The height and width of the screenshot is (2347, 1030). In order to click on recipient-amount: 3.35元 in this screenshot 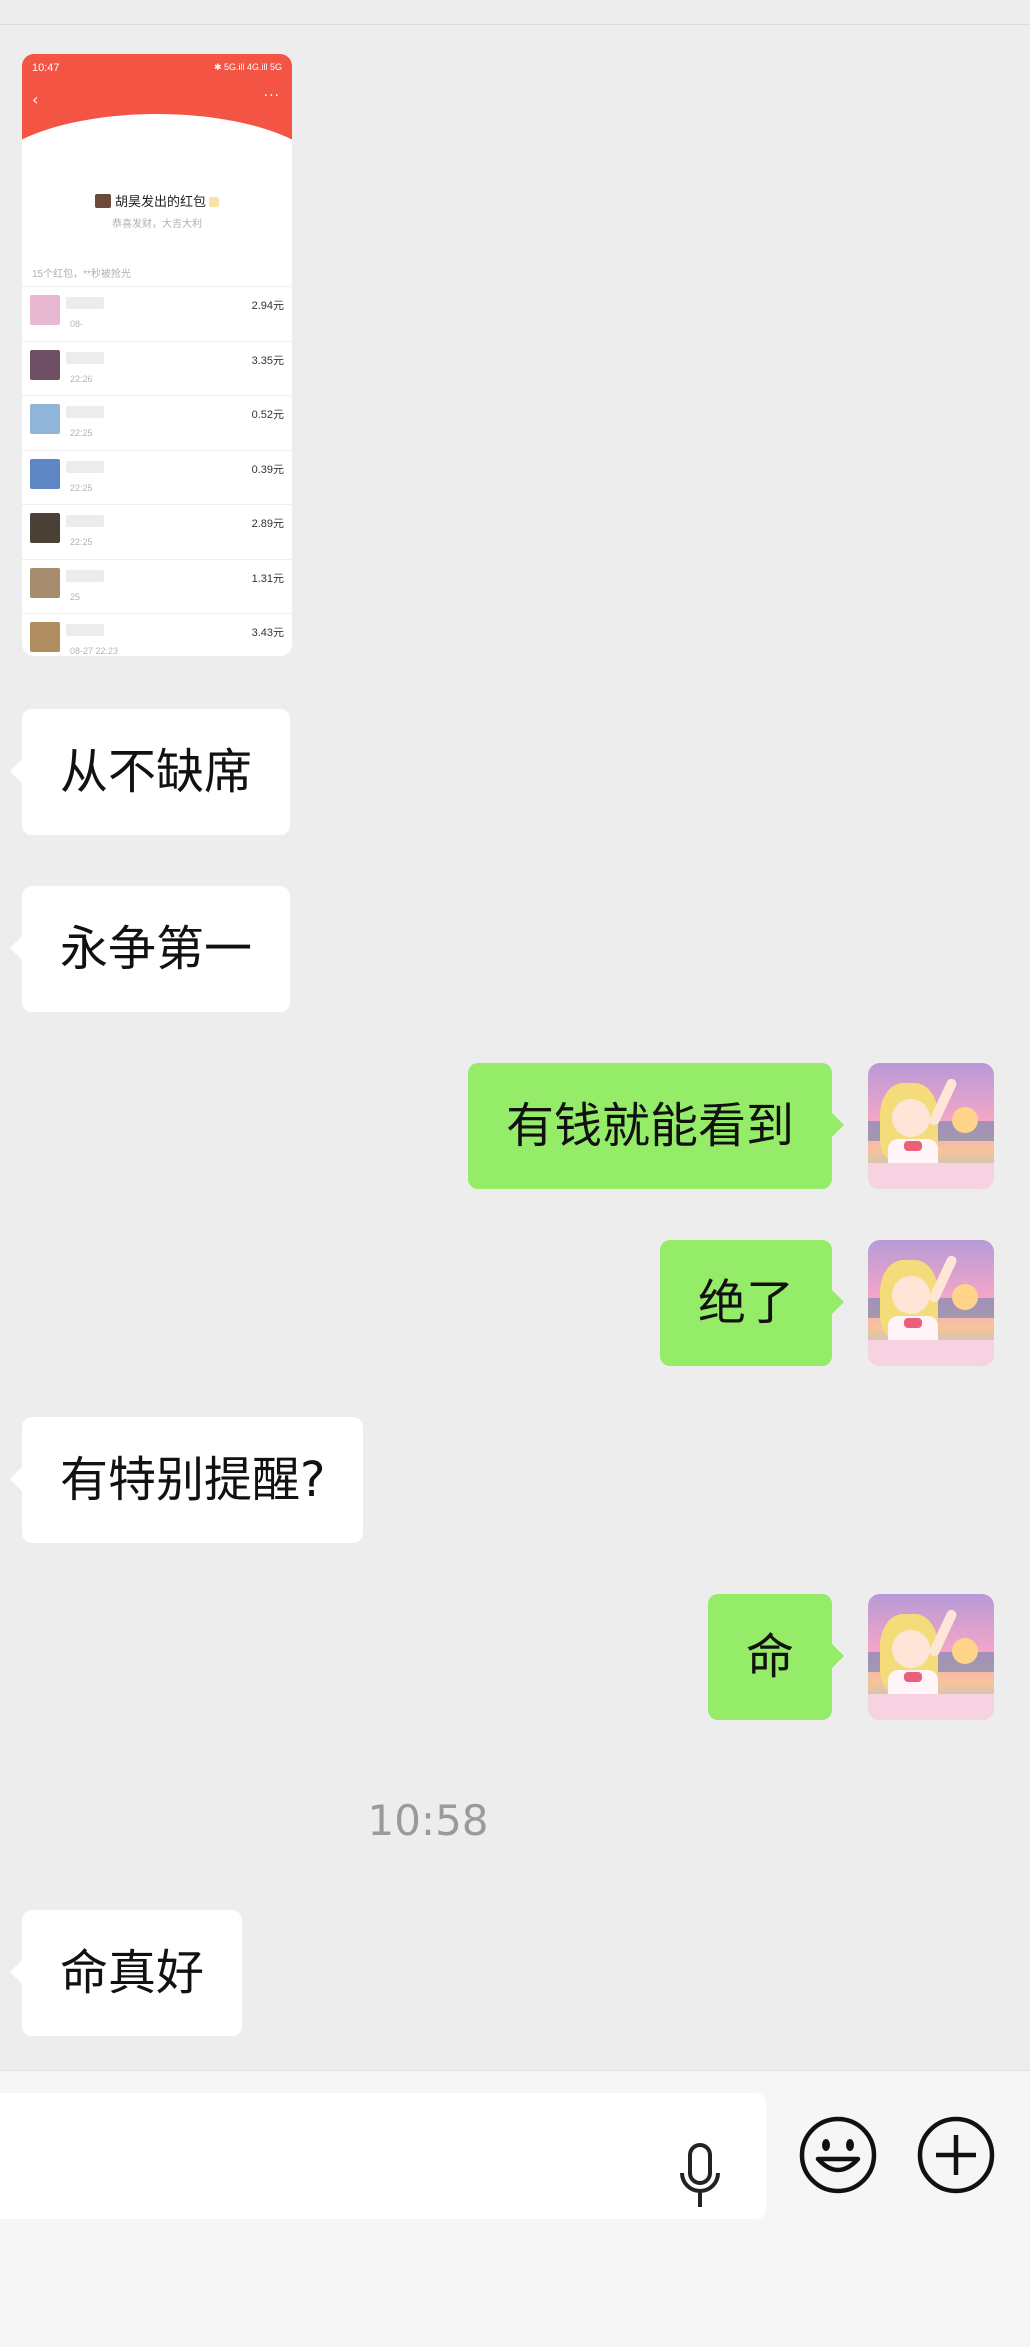, I will do `click(267, 360)`.